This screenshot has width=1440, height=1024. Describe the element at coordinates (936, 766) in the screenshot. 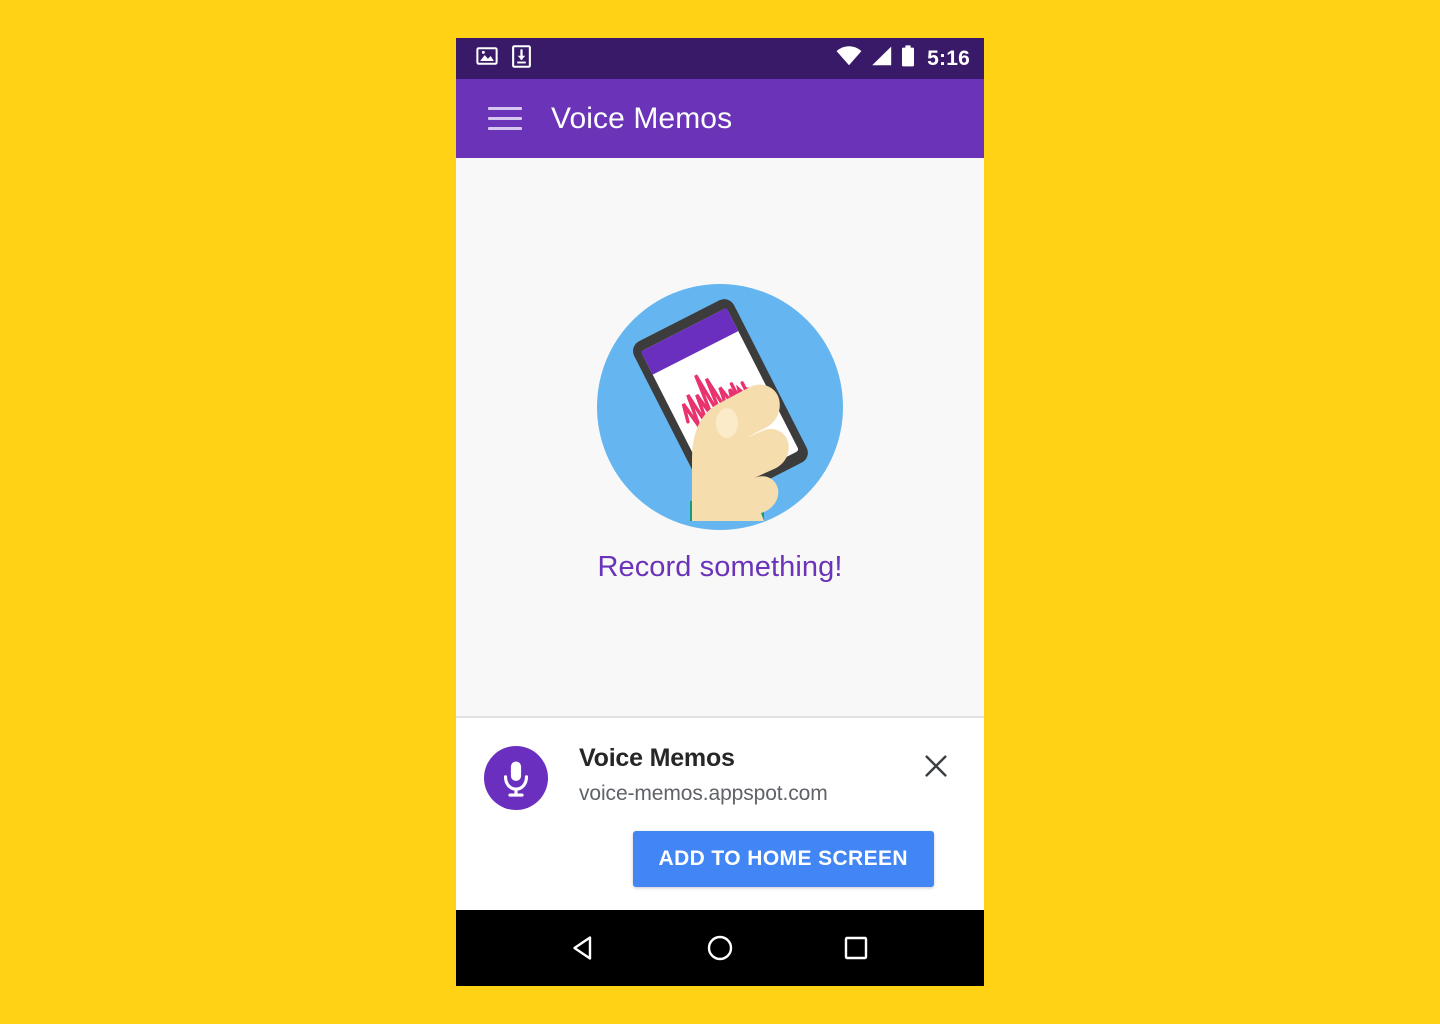

I see `close-icon` at that location.